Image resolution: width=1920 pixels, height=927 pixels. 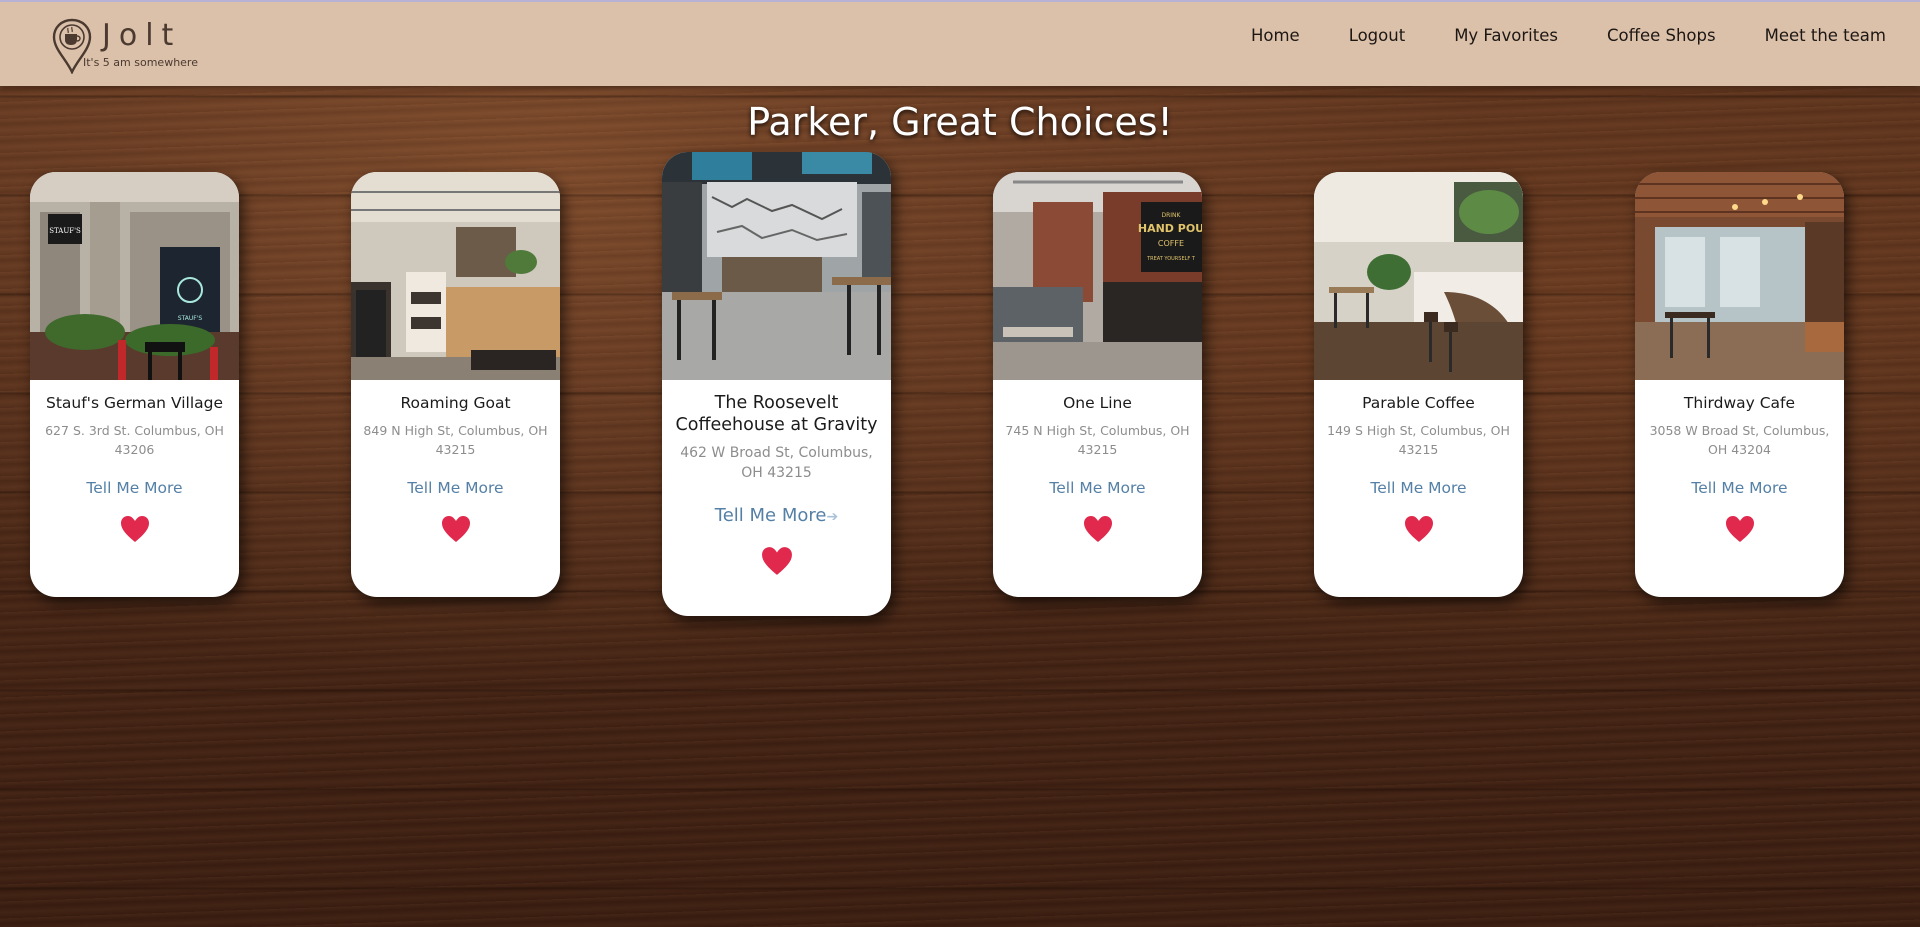 I want to click on oneline-sign-text: COFFE, so click(x=1171, y=243).